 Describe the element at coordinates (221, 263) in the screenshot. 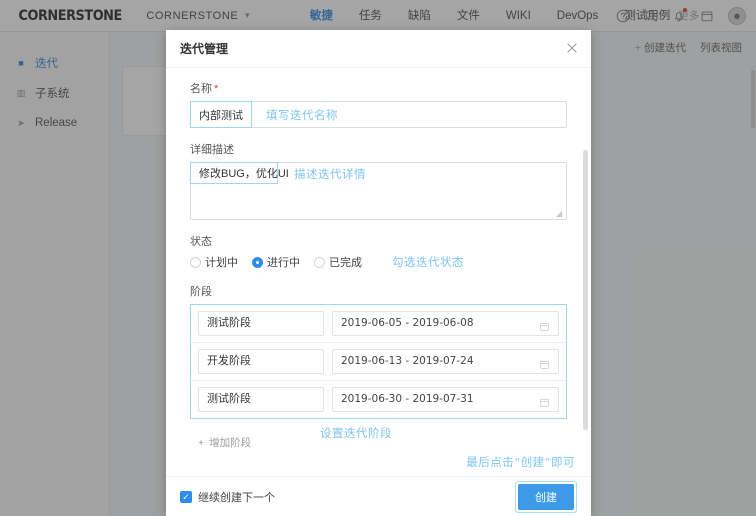

I see `radio-label: 计划中` at that location.